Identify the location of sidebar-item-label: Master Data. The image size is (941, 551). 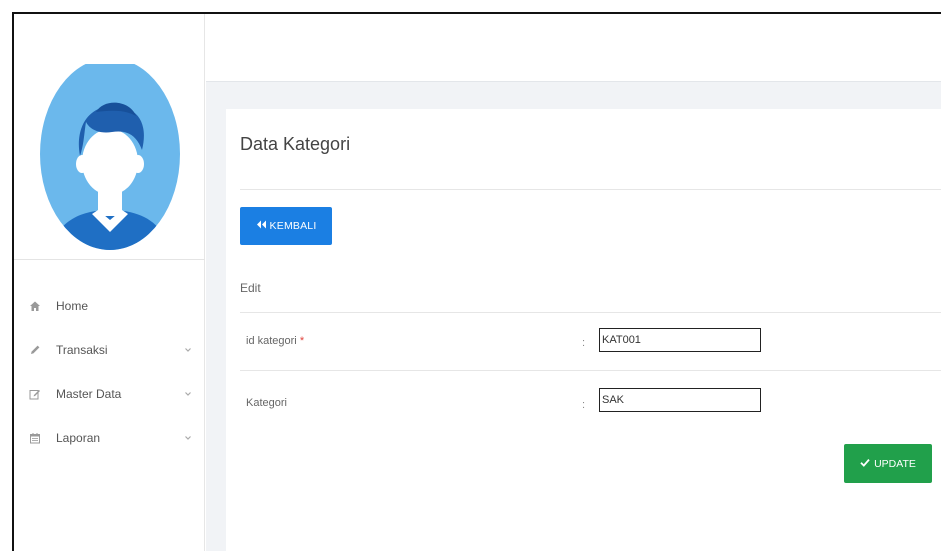
(89, 394).